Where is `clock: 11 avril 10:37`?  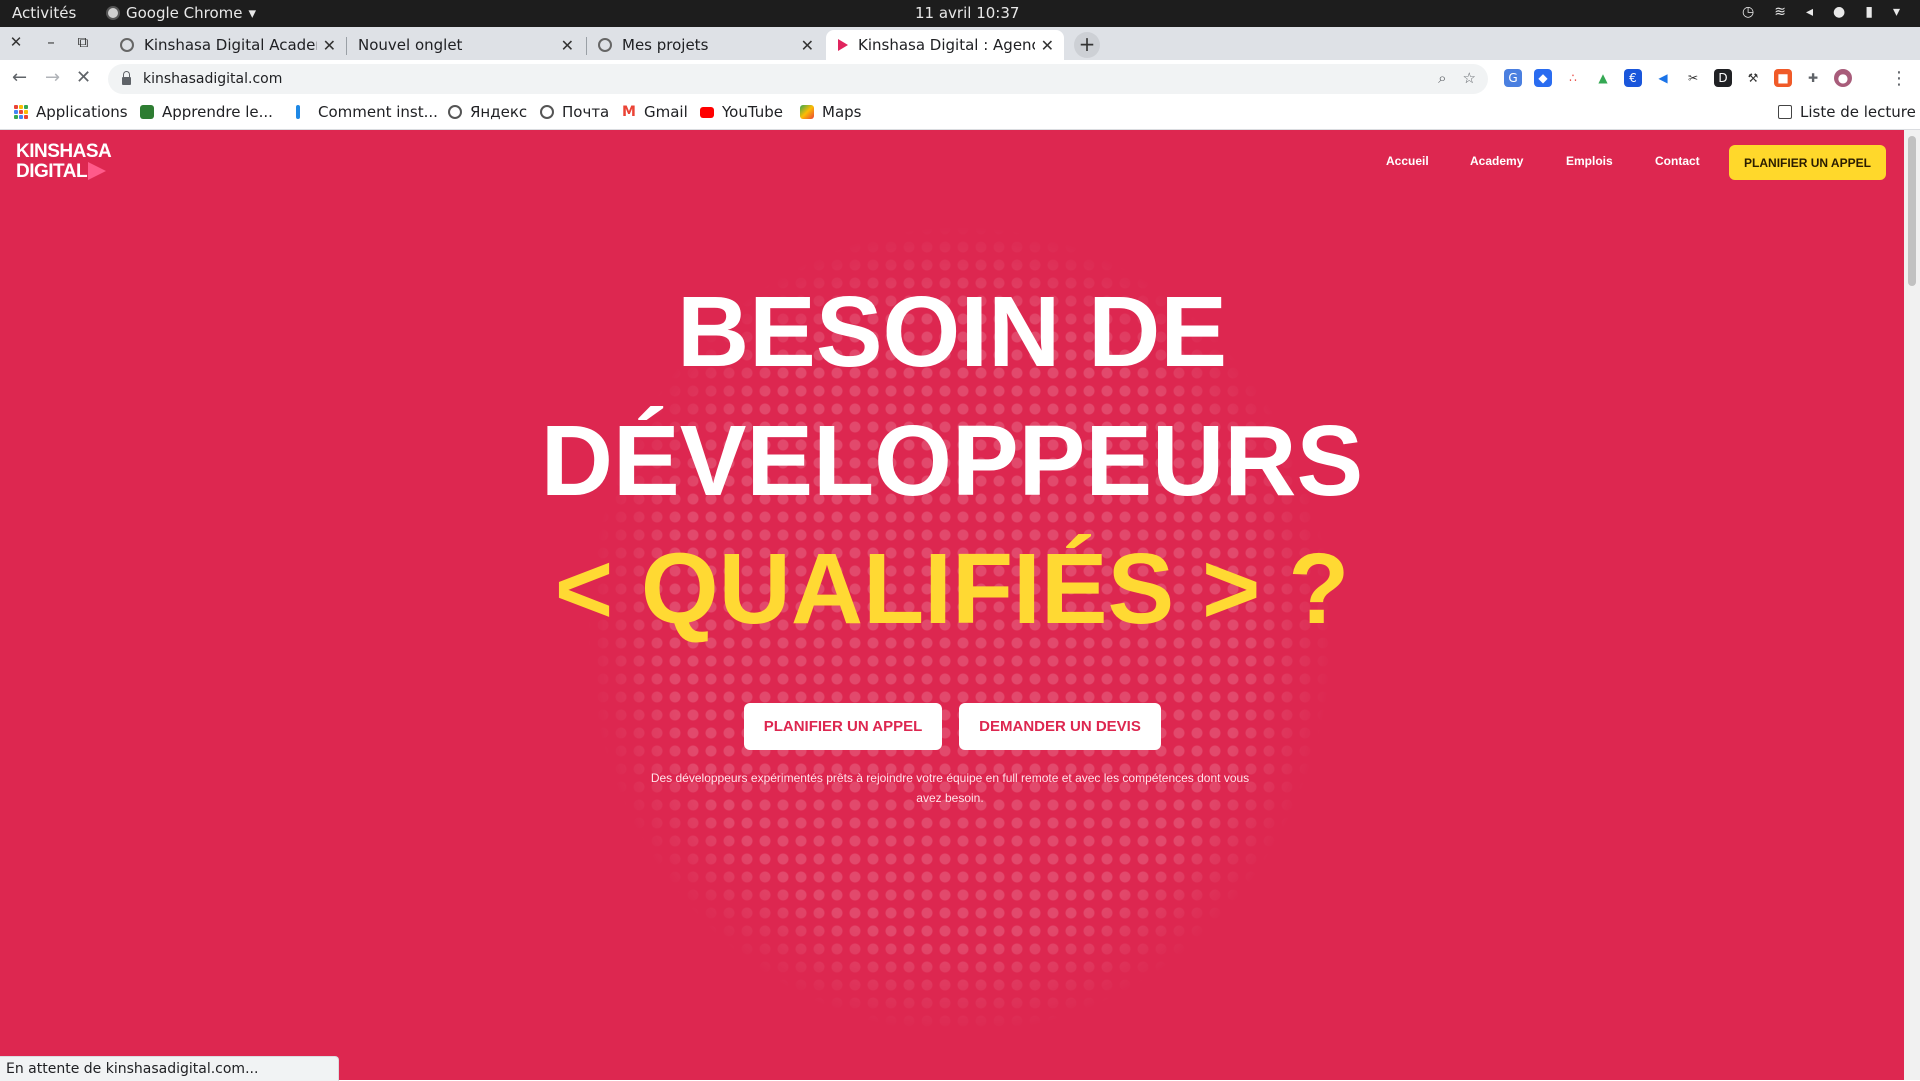
clock: 11 avril 10:37 is located at coordinates (967, 13).